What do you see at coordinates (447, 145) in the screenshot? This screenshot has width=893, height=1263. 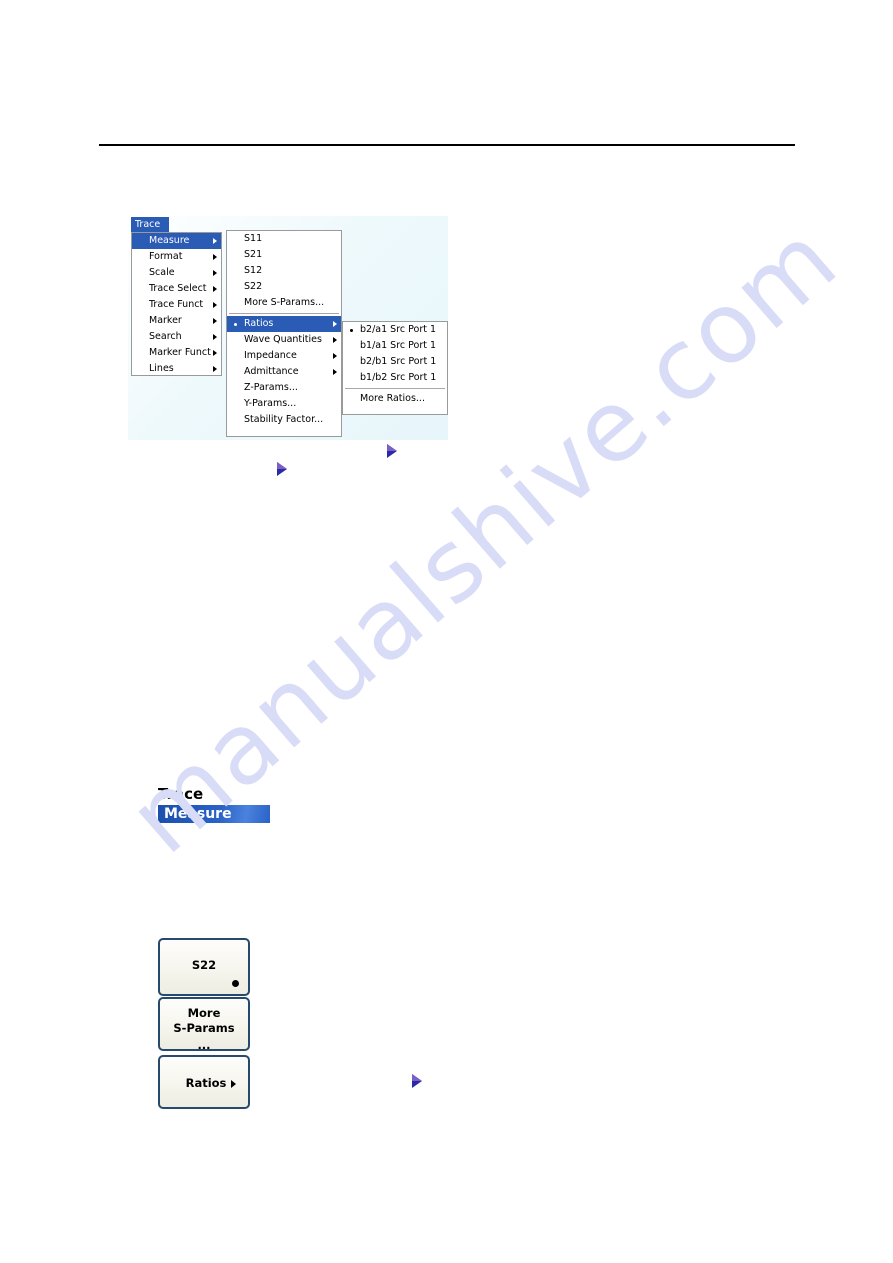 I see `header-divider` at bounding box center [447, 145].